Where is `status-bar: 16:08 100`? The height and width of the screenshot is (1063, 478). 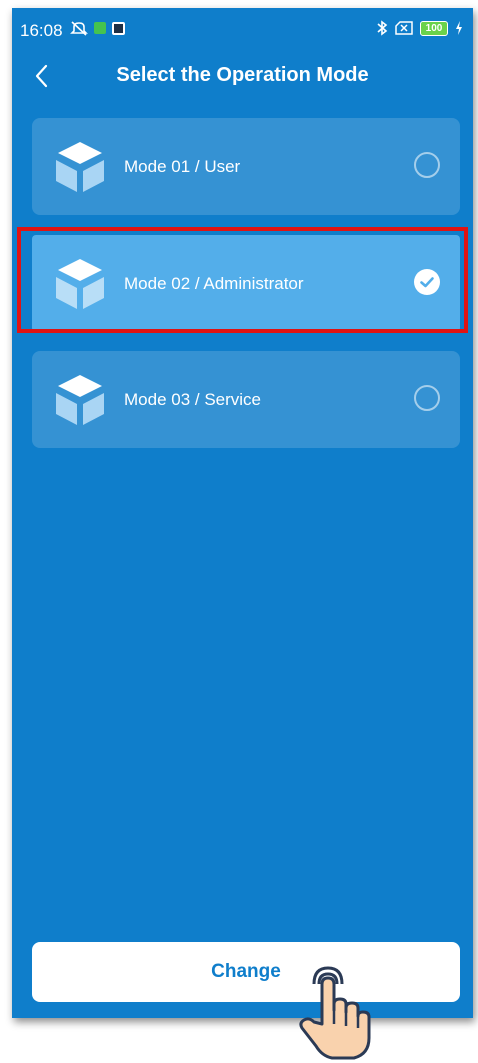
status-bar: 16:08 100 is located at coordinates (242, 29).